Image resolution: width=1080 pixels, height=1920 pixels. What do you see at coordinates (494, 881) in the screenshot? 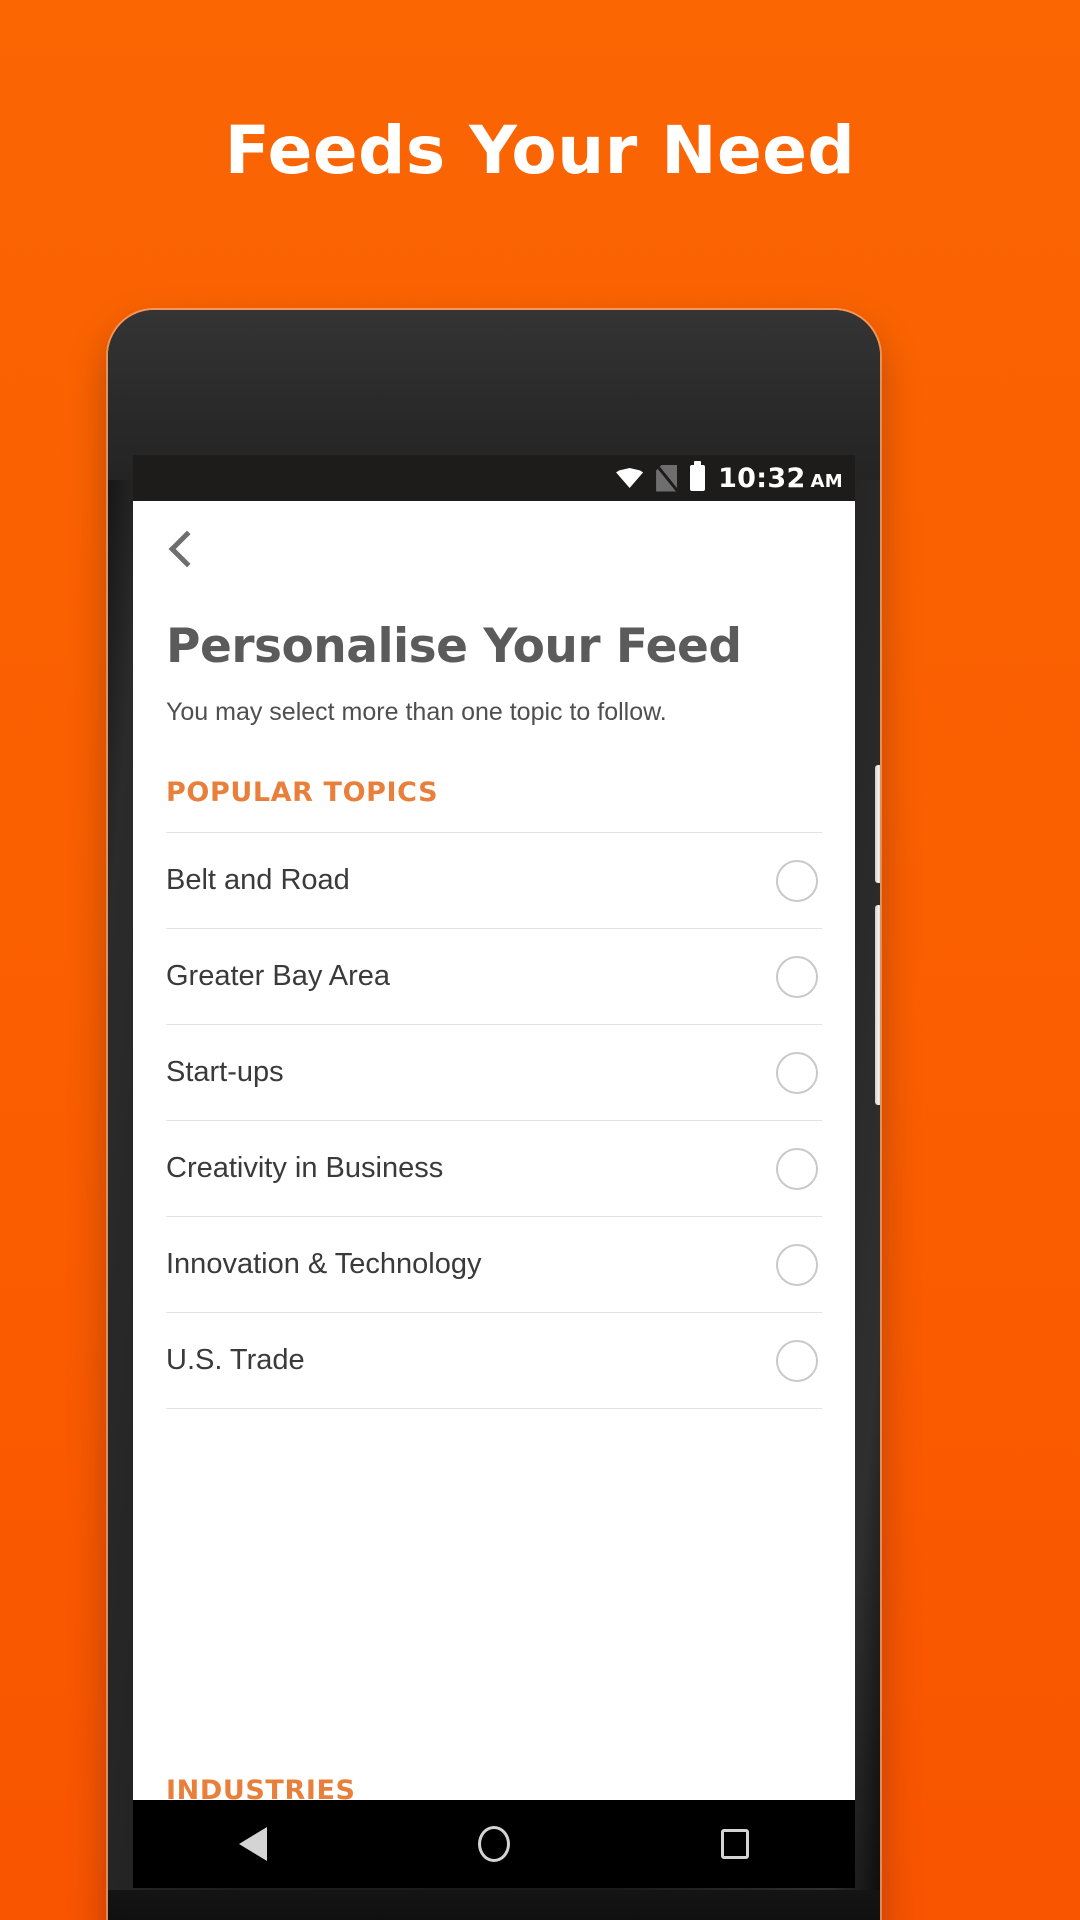
I see `topic-row-belt-and-road: Belt and Road` at bounding box center [494, 881].